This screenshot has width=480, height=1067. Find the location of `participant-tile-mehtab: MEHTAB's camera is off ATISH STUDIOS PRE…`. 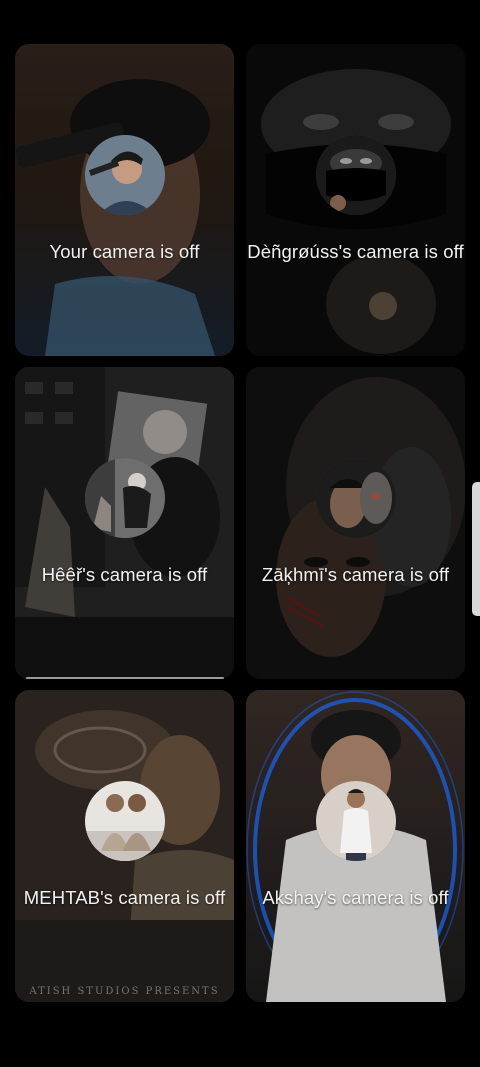

participant-tile-mehtab: MEHTAB's camera is off ATISH STUDIOS PRE… is located at coordinates (124, 846).